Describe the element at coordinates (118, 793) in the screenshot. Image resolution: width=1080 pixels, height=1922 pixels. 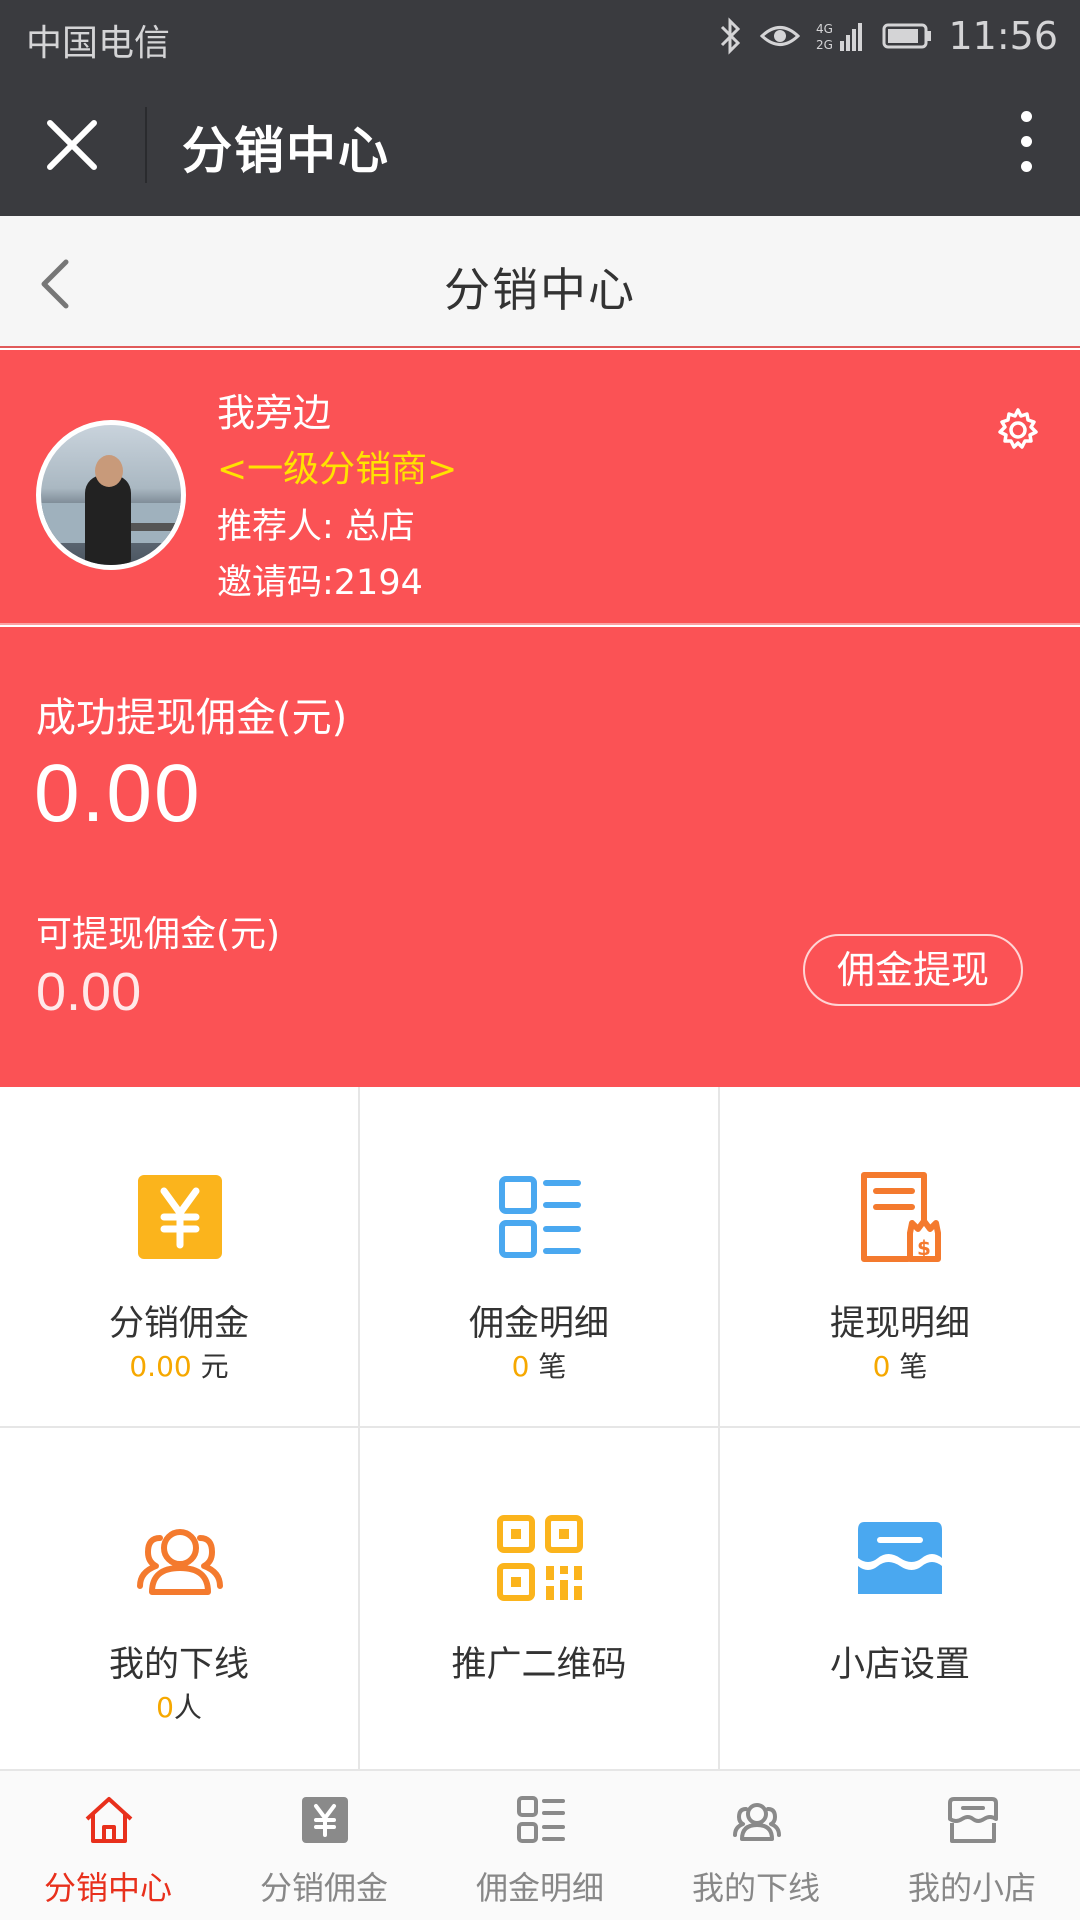
I see `success-withdrawn-value: 0.00` at that location.